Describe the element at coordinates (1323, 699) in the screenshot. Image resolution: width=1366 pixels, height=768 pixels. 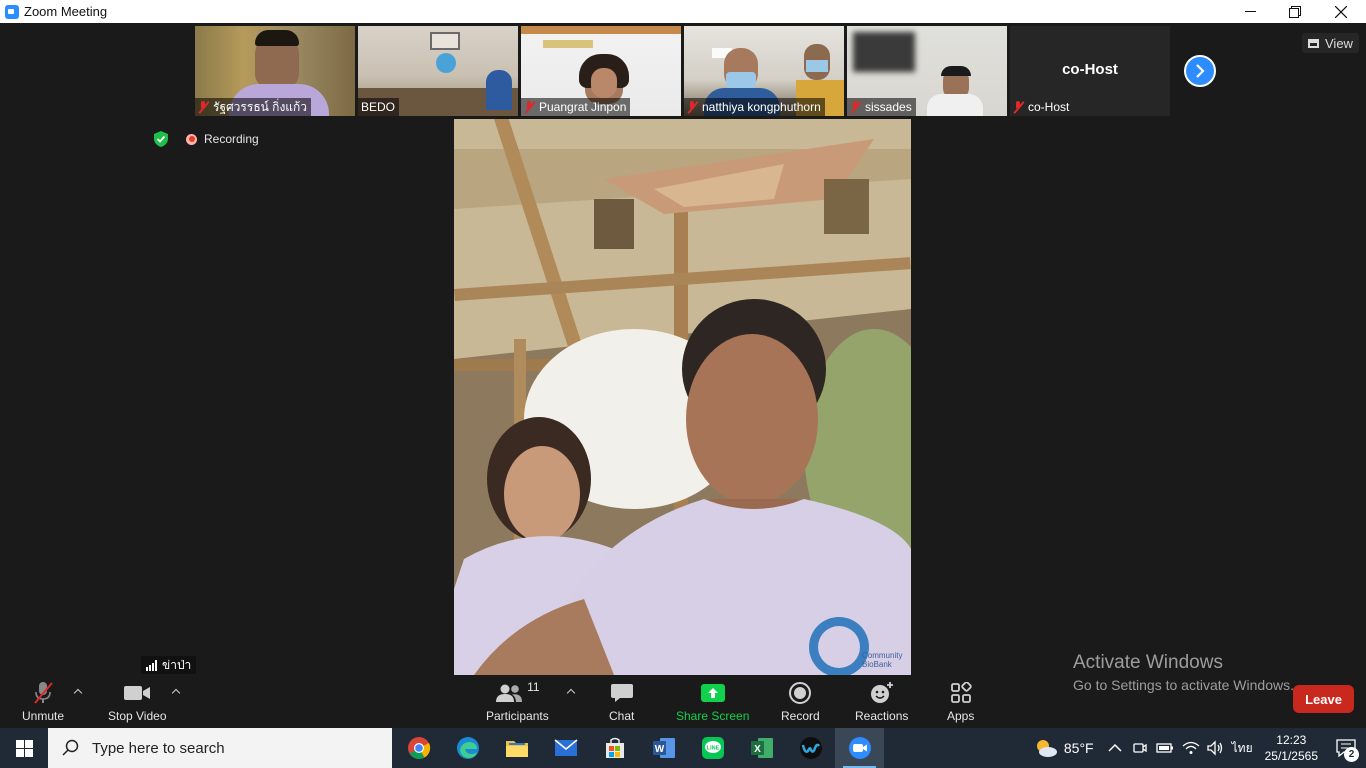
I see `leave-button: Leave` at that location.